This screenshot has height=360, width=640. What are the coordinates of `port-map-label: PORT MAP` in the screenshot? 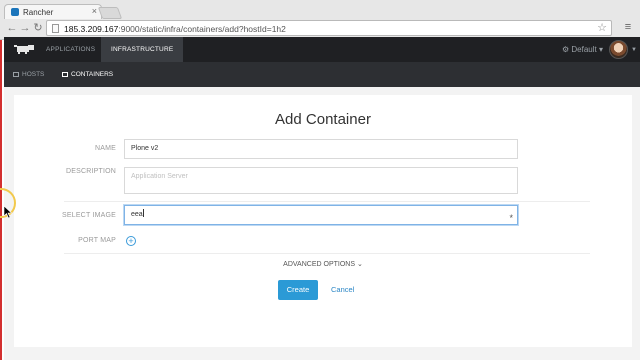 It's located at (97, 240).